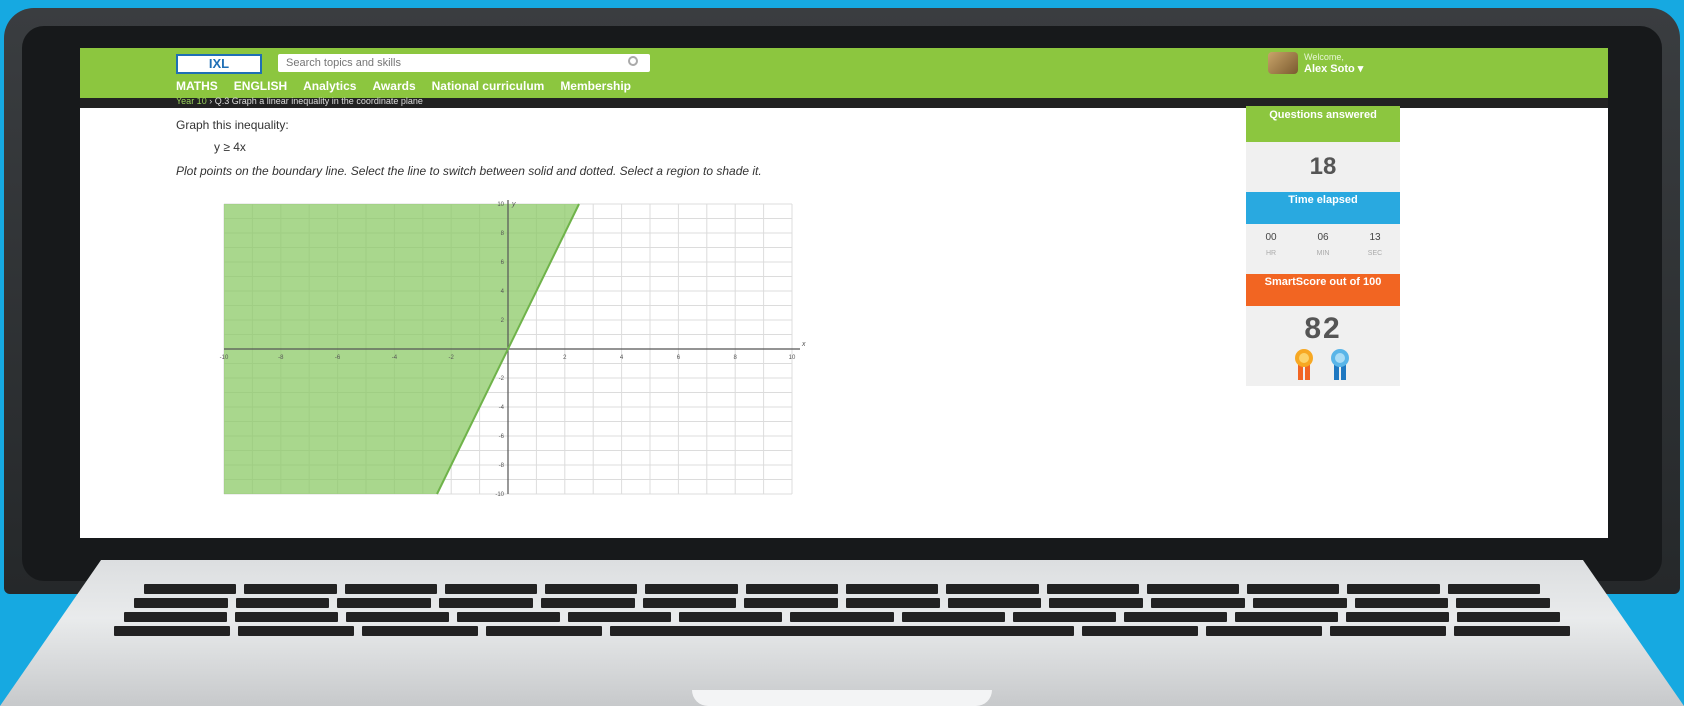 The image size is (1684, 706). Describe the element at coordinates (338, 358) in the screenshot. I see `x-tick-label: -6` at that location.